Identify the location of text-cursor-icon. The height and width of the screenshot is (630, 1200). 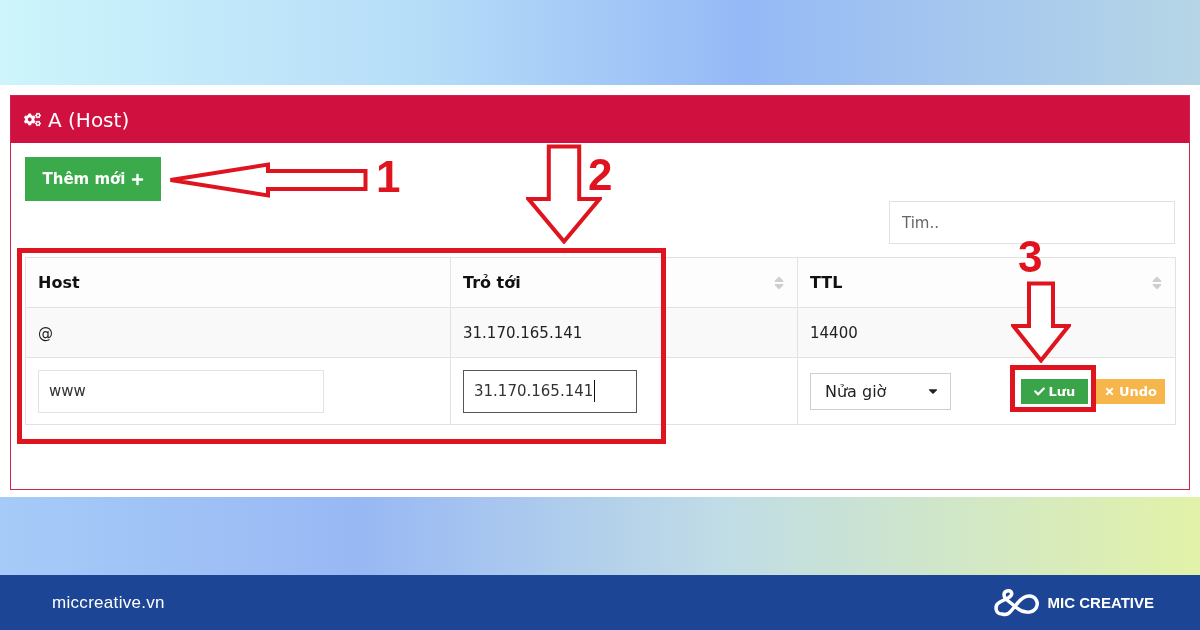
(595, 391).